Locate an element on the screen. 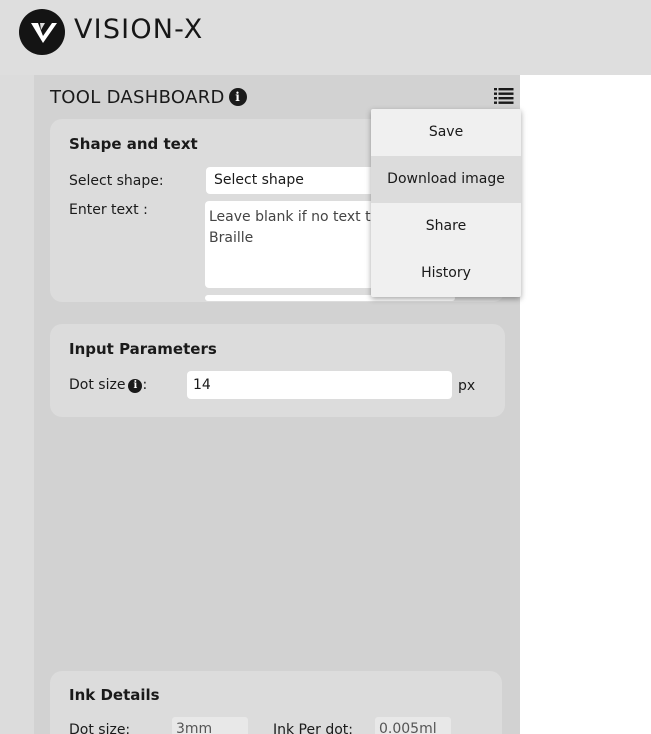  brand-name: VISION-X is located at coordinates (139, 29).